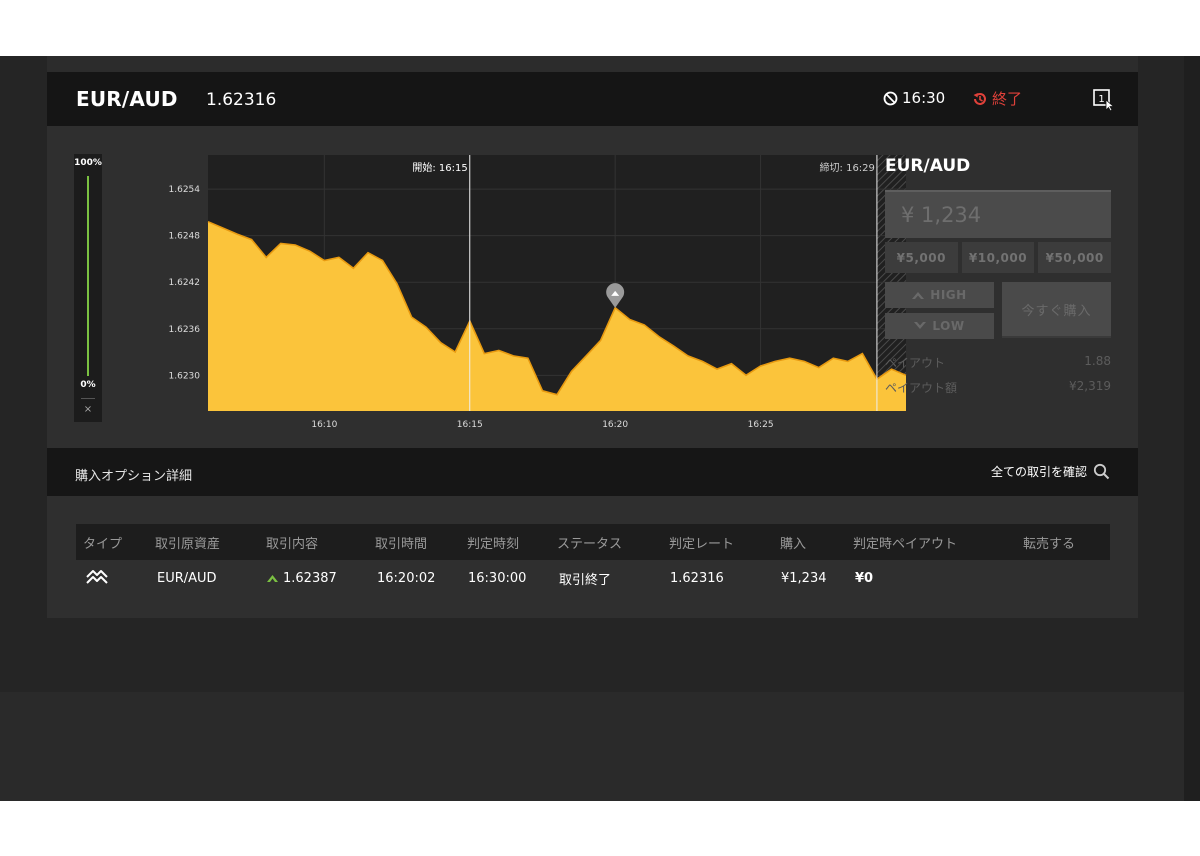 Image resolution: width=1200 pixels, height=856 pixels. Describe the element at coordinates (592, 64) in the screenshot. I see `outer-frame` at that location.